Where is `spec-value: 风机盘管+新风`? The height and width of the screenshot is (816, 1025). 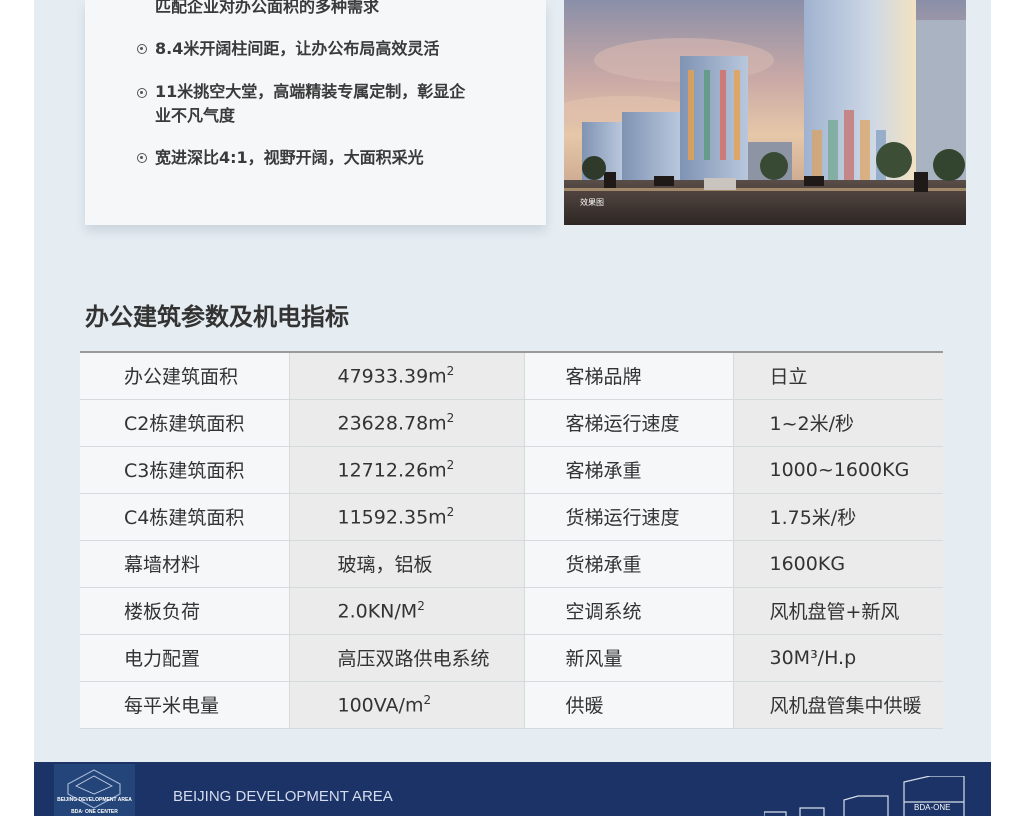
spec-value: 风机盘管+新风 is located at coordinates (837, 611).